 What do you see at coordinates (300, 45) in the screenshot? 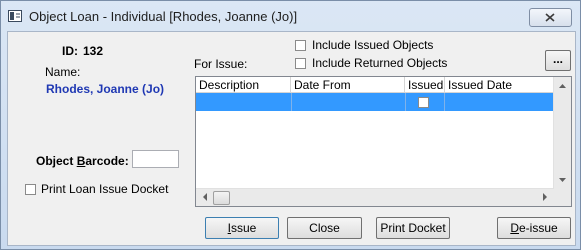
I see `include-issued-checkbox` at bounding box center [300, 45].